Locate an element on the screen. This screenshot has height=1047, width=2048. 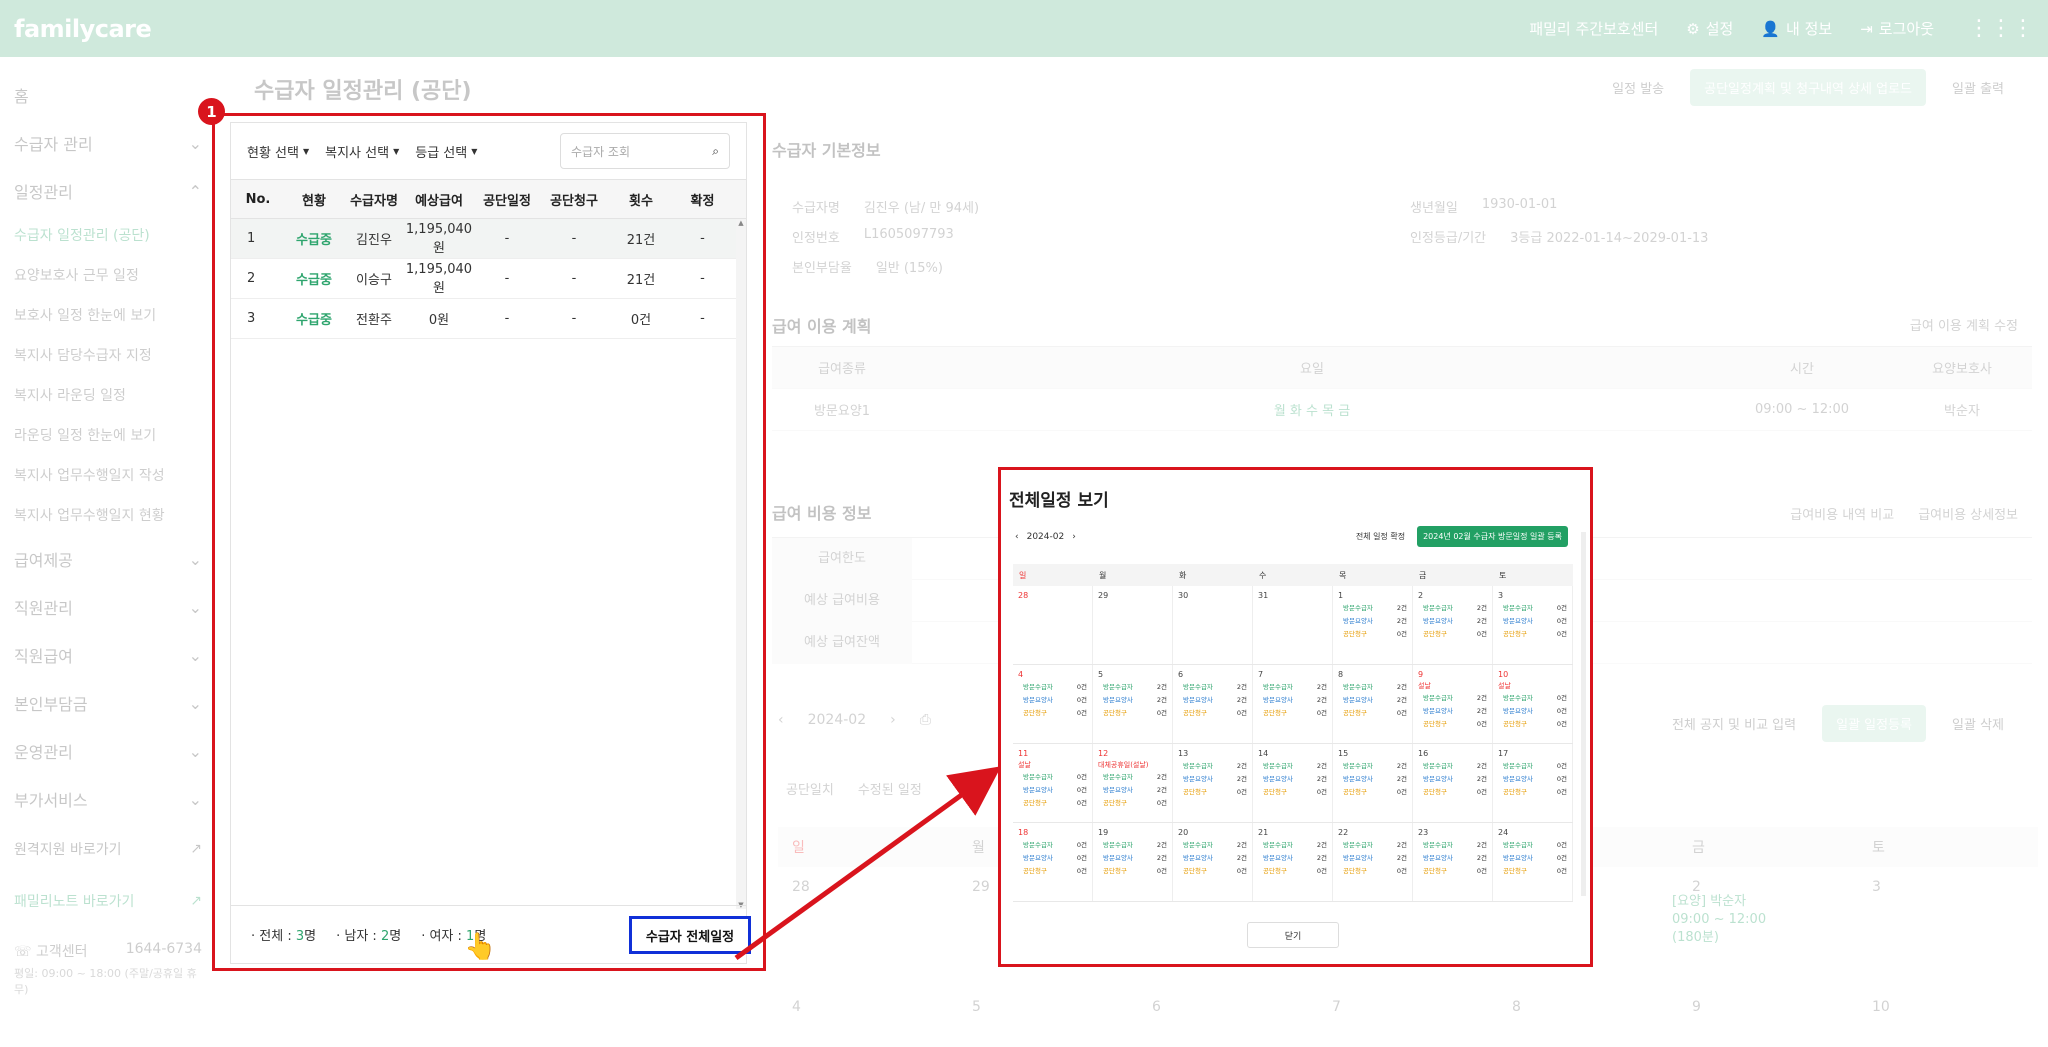
worker-filter-dropdown: 복지사 선택 ▼ is located at coordinates (362, 151).